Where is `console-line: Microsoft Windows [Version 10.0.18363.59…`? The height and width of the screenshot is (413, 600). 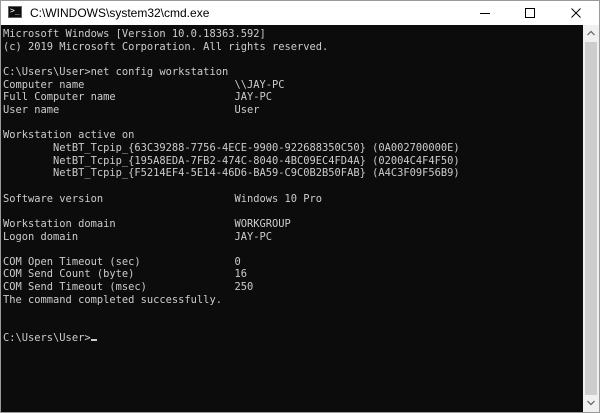 console-line: Microsoft Windows [Version 10.0.18363.59… is located at coordinates (134, 34).